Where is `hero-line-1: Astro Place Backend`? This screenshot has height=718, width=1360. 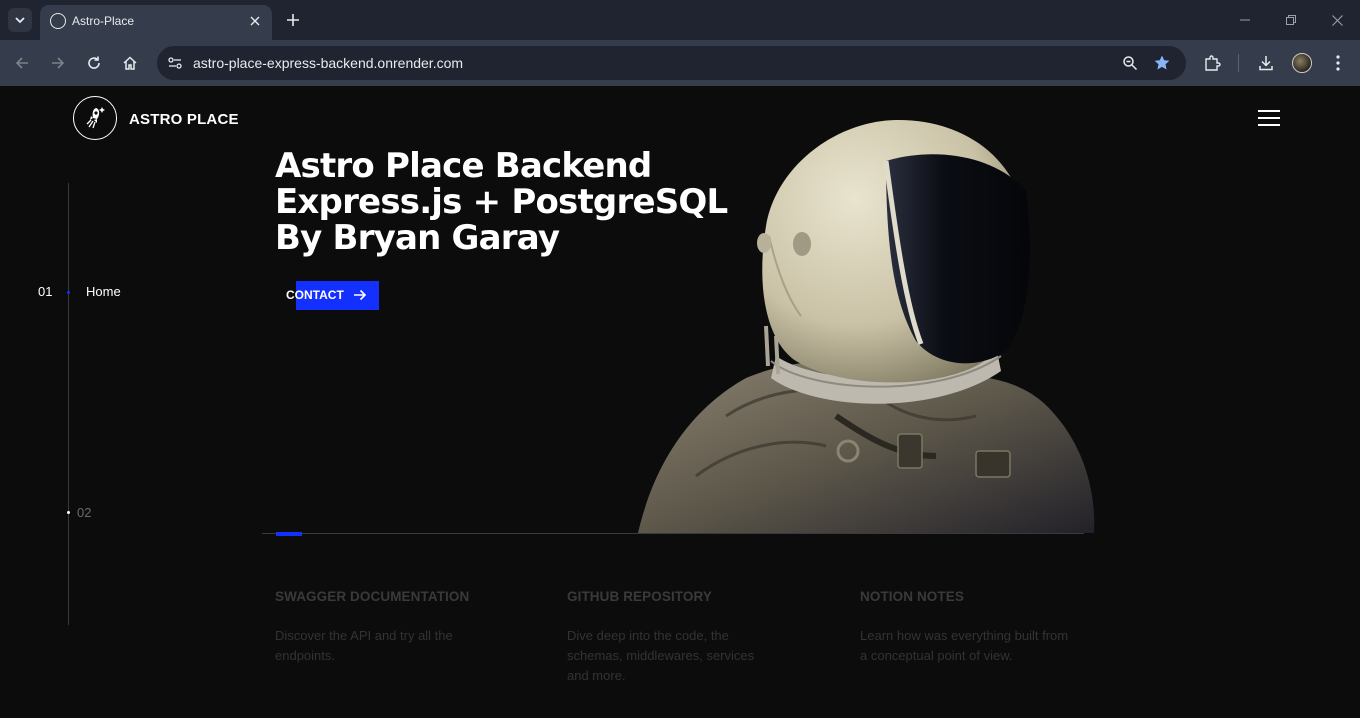
hero-line-1: Astro Place Backend is located at coordinates (463, 166).